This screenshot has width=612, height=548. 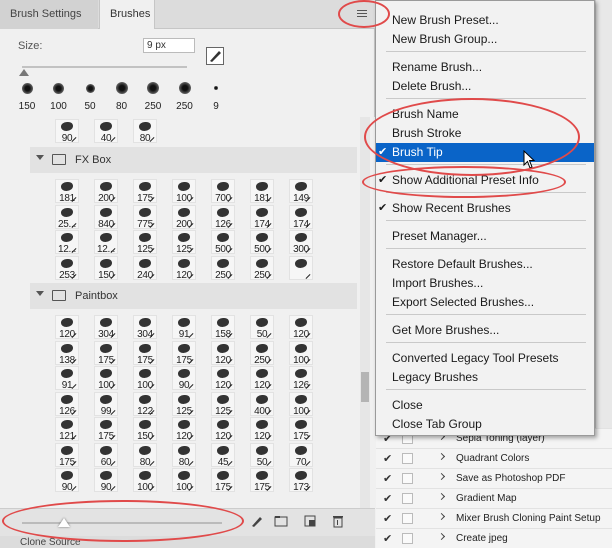 What do you see at coordinates (24, 72) in the screenshot?
I see `size-slider-thumb` at bounding box center [24, 72].